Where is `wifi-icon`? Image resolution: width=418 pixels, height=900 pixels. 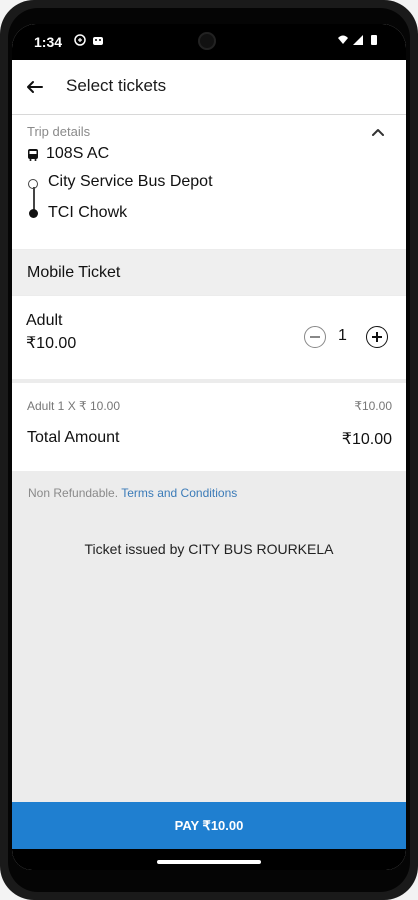
wifi-icon is located at coordinates (343, 39).